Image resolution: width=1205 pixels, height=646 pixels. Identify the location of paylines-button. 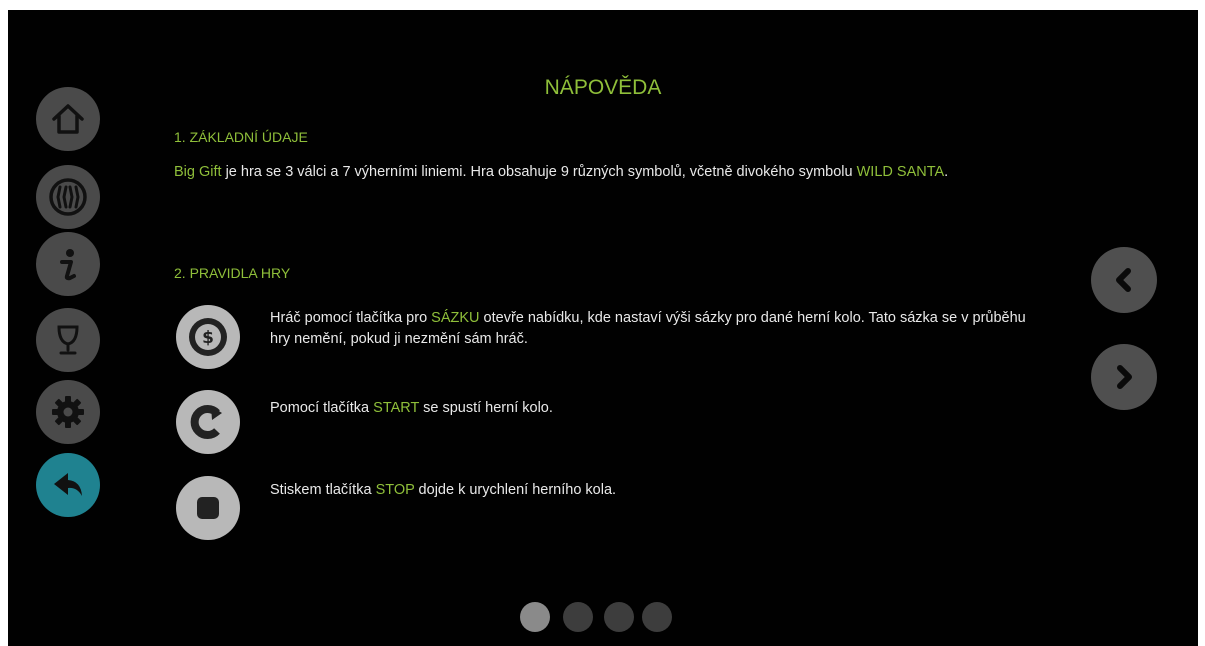
(68, 197).